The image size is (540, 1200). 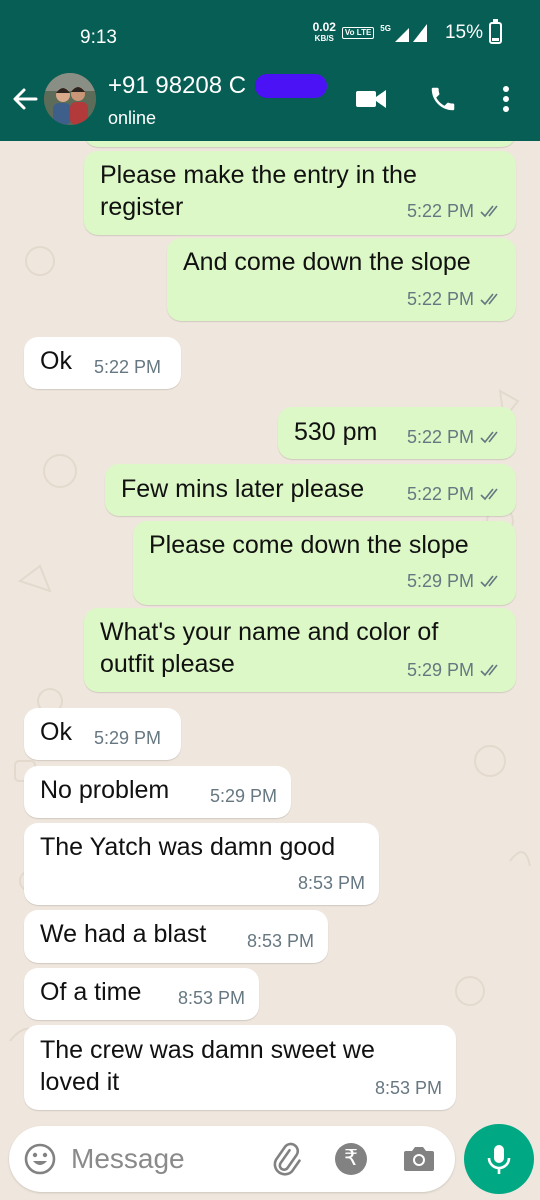 What do you see at coordinates (286, 1159) in the screenshot?
I see `attach-icon` at bounding box center [286, 1159].